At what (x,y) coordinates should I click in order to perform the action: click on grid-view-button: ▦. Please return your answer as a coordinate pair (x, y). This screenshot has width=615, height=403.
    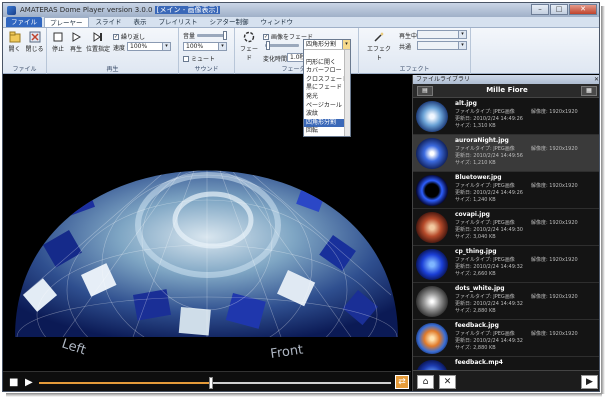
    Looking at the image, I should click on (589, 91).